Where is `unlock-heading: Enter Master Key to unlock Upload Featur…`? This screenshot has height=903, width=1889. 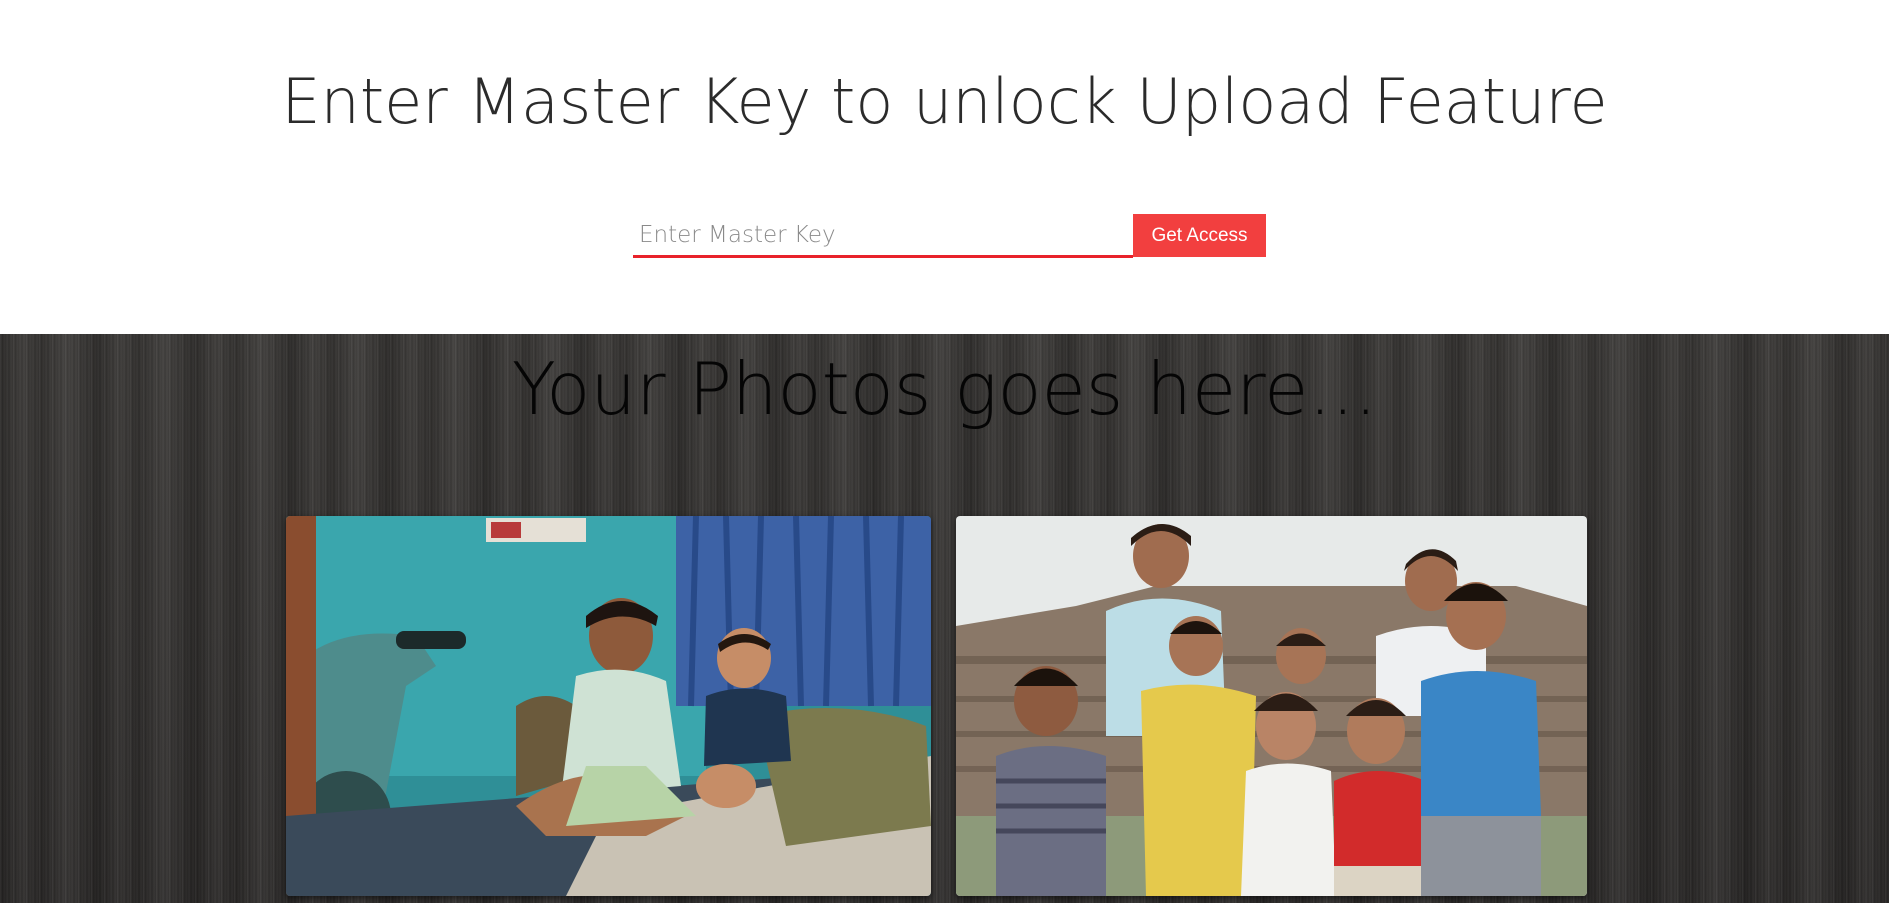 unlock-heading: Enter Master Key to unlock Upload Featur… is located at coordinates (944, 101).